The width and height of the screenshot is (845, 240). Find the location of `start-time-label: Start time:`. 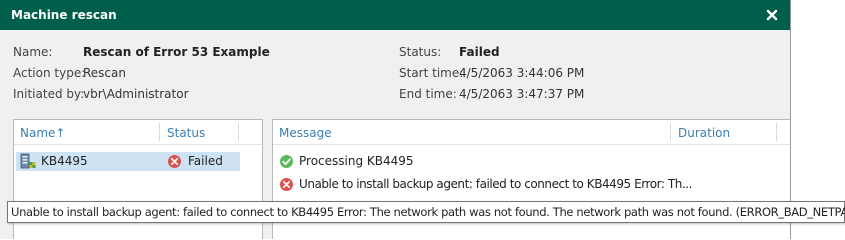

start-time-label: Start time: is located at coordinates (431, 73).